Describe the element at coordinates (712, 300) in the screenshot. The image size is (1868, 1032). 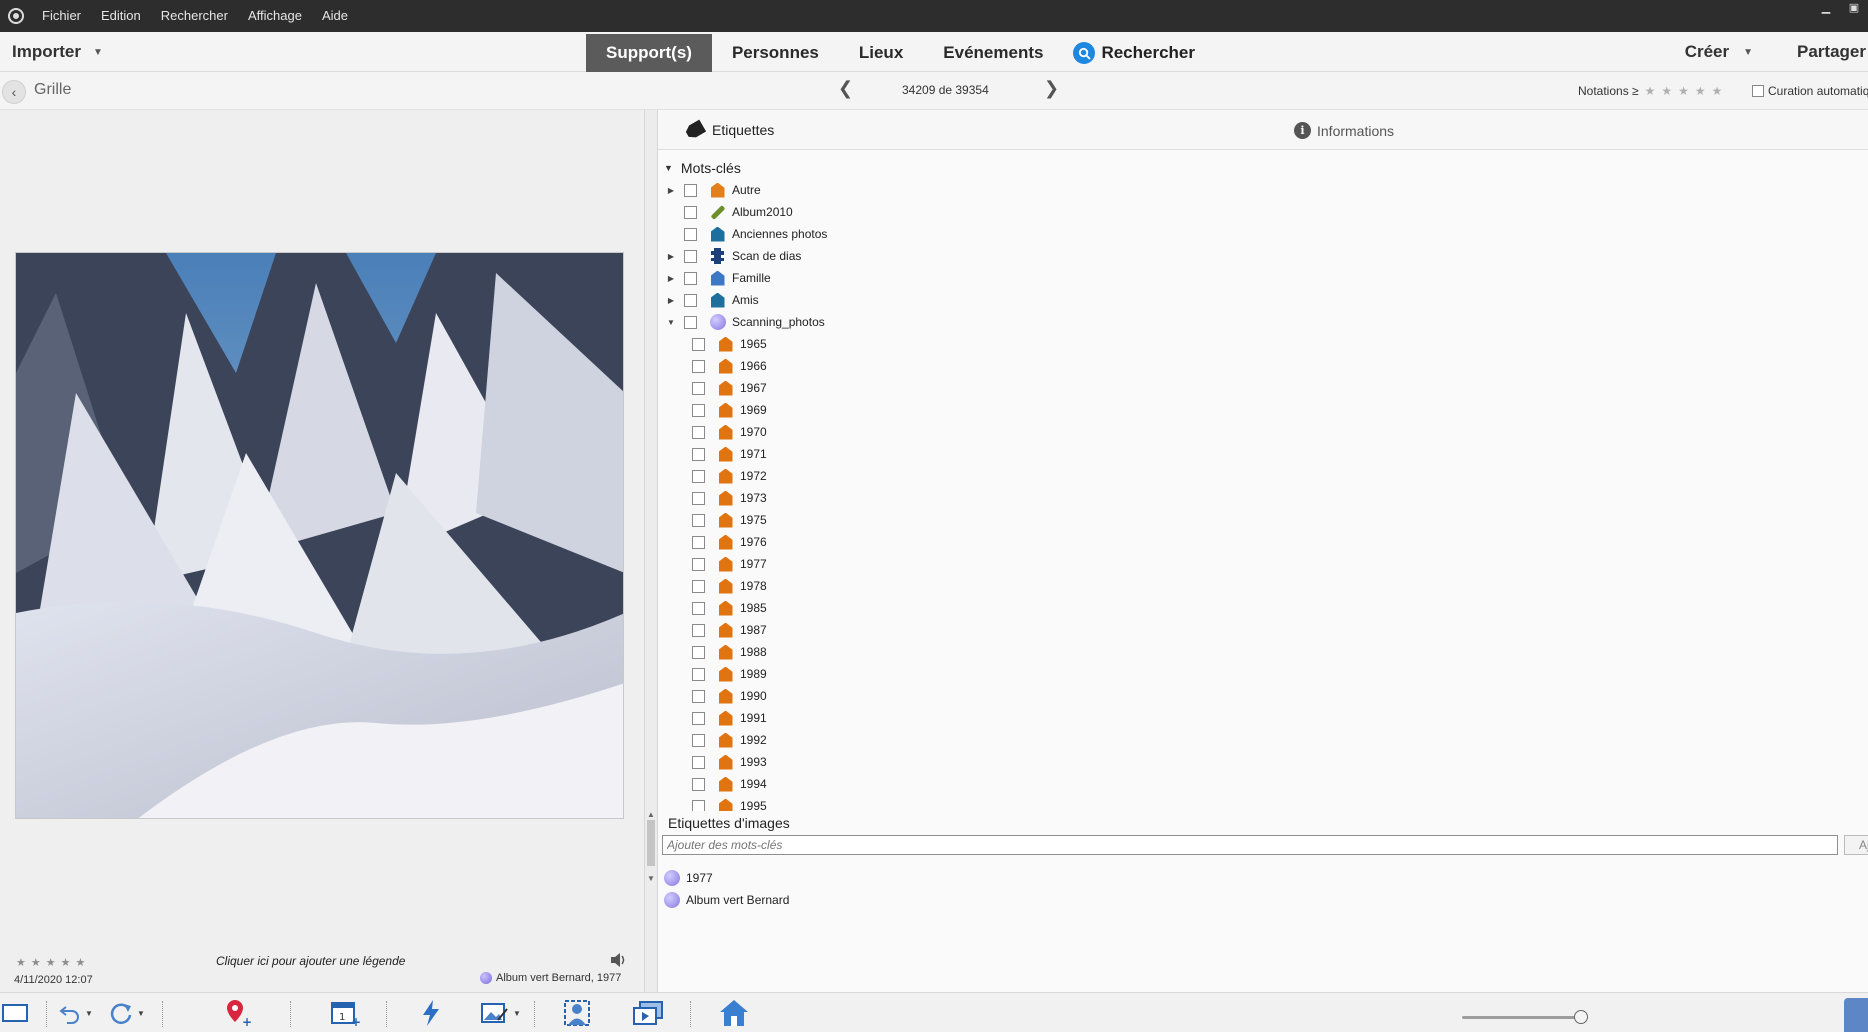
I see `tree-item: ▶ Amis` at that location.